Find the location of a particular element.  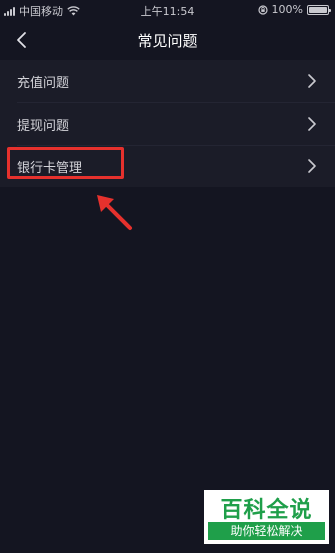

watermark-logo: 百科全说 助你轻松解决 is located at coordinates (266, 517).